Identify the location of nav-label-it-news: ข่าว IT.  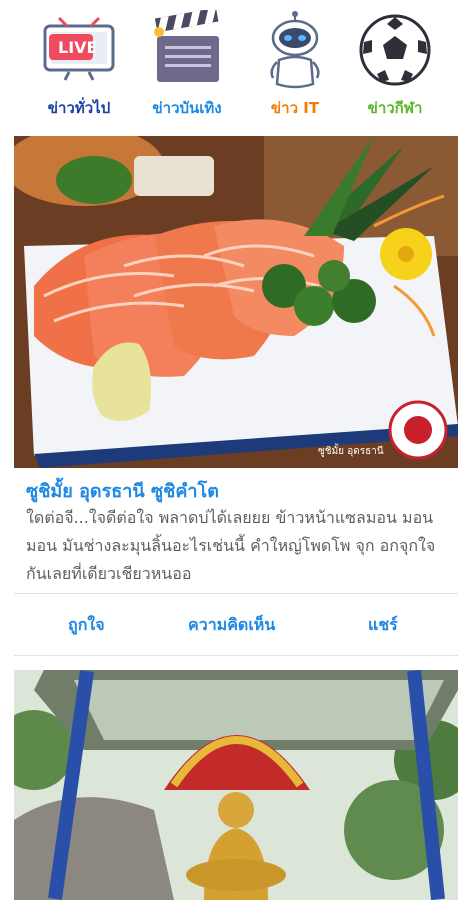
(295, 108).